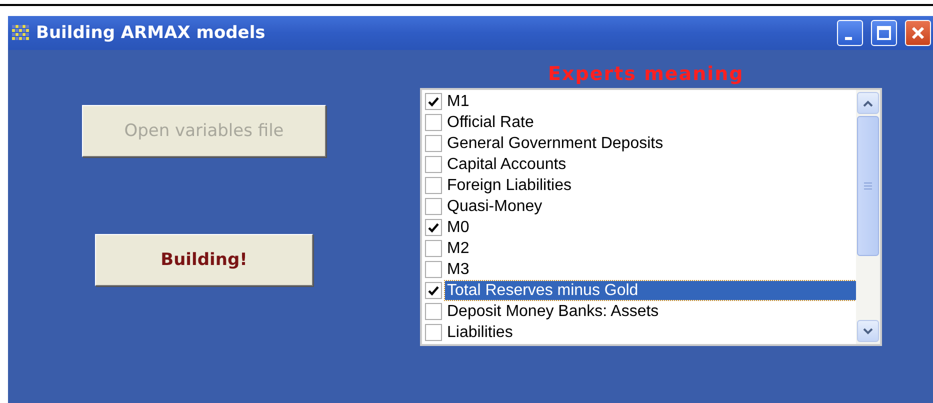  Describe the element at coordinates (555, 143) in the screenshot. I see `list-item: General Government Deposits` at that location.